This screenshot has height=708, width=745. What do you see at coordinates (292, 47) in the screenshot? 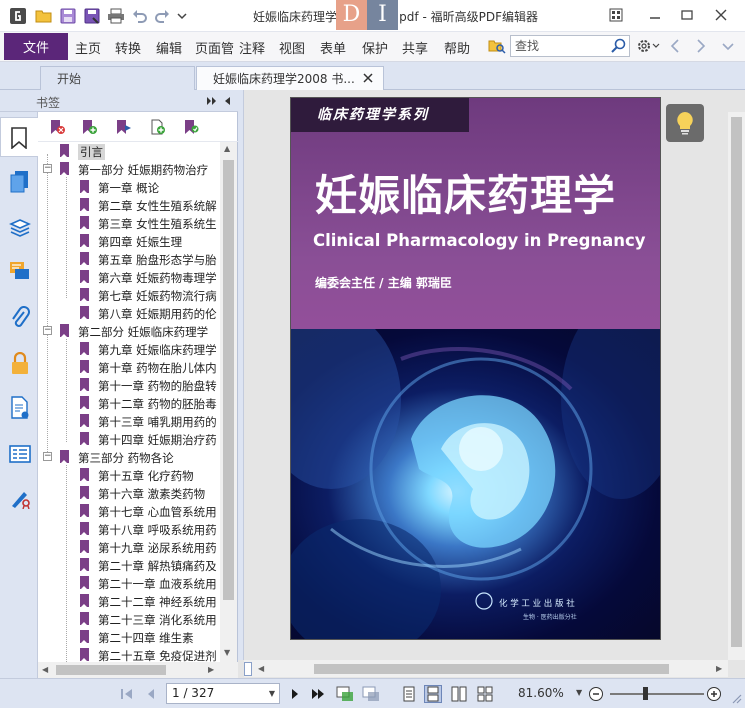
I see `menu-view: 视图` at bounding box center [292, 47].